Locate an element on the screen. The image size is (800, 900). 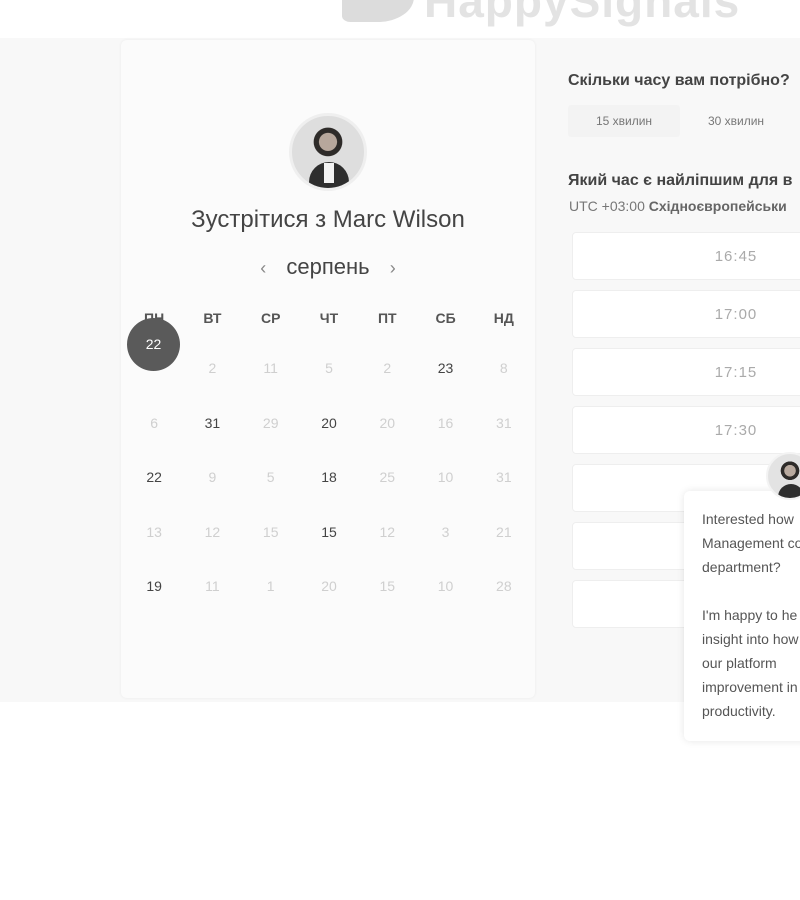
top-bar: HappySignals is located at coordinates (400, 19).